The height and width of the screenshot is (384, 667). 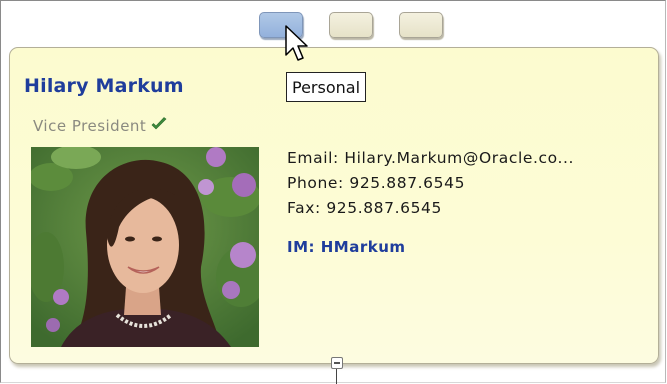 I want to click on job-title-row: Vice President, so click(x=100, y=126).